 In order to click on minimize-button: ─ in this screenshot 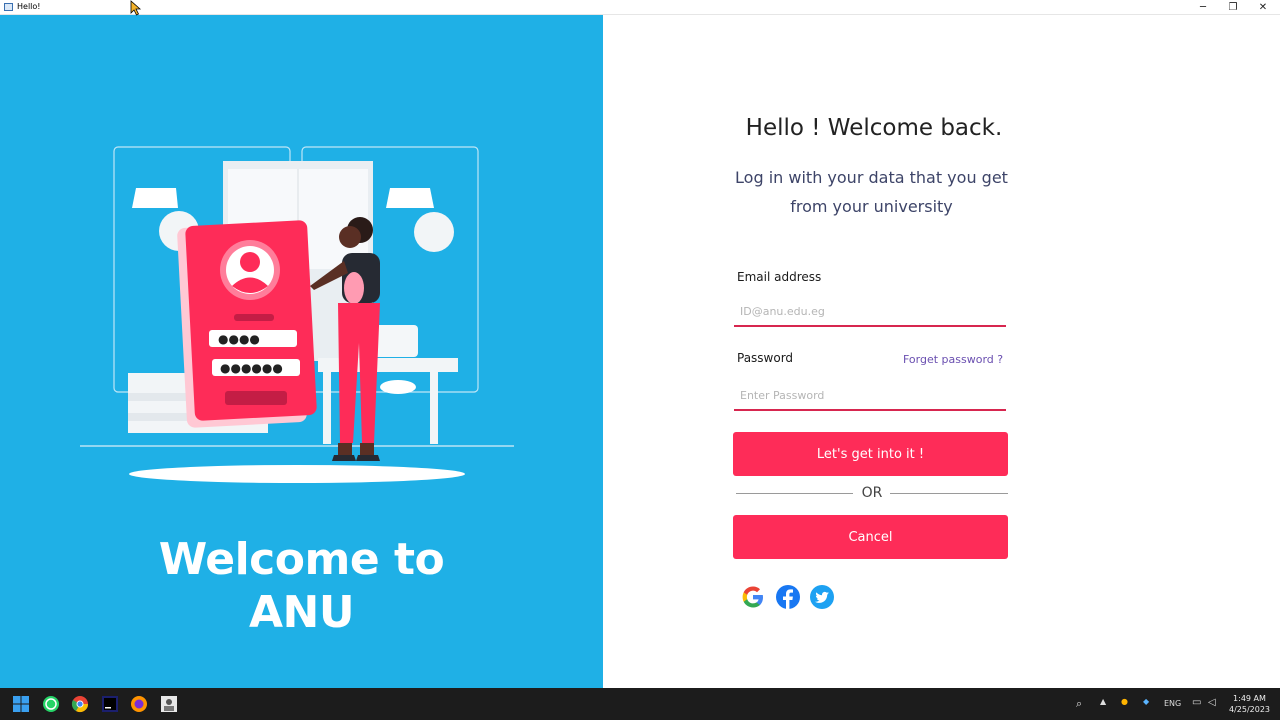, I will do `click(1203, 7)`.